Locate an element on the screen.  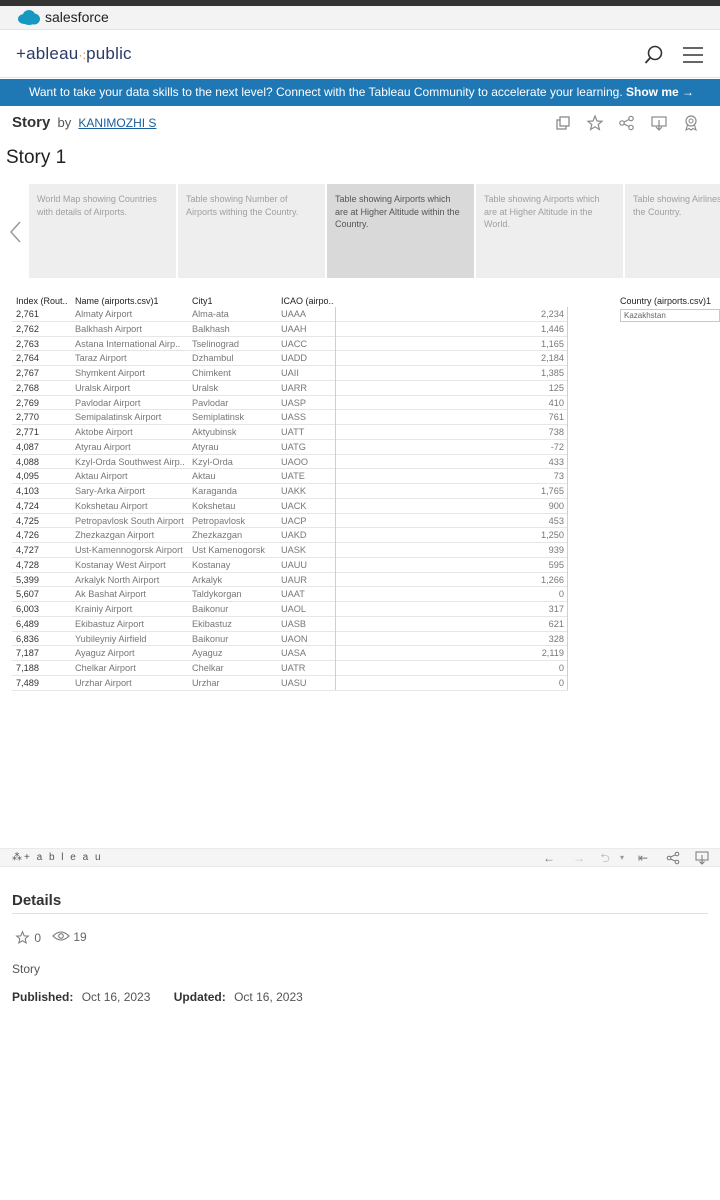
tableau-public-logo: +ableau·:public is located at coordinates (74, 54).